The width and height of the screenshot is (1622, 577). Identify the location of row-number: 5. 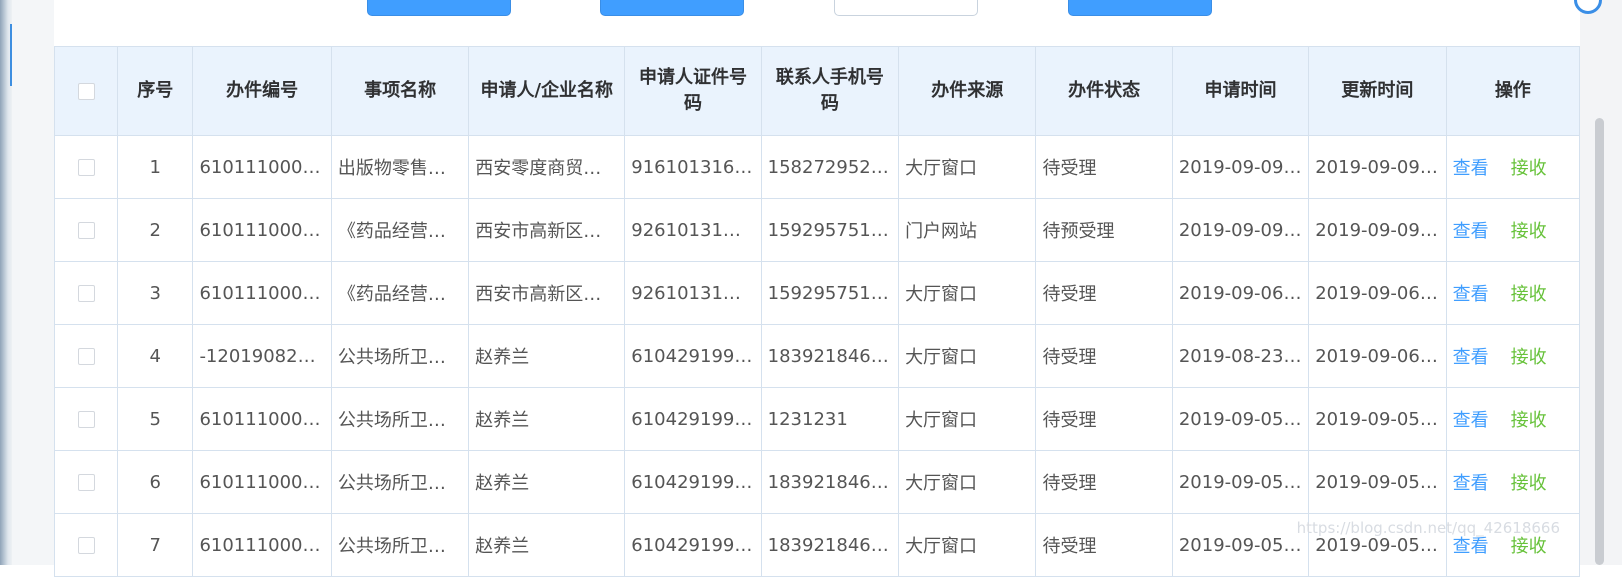
(155, 419).